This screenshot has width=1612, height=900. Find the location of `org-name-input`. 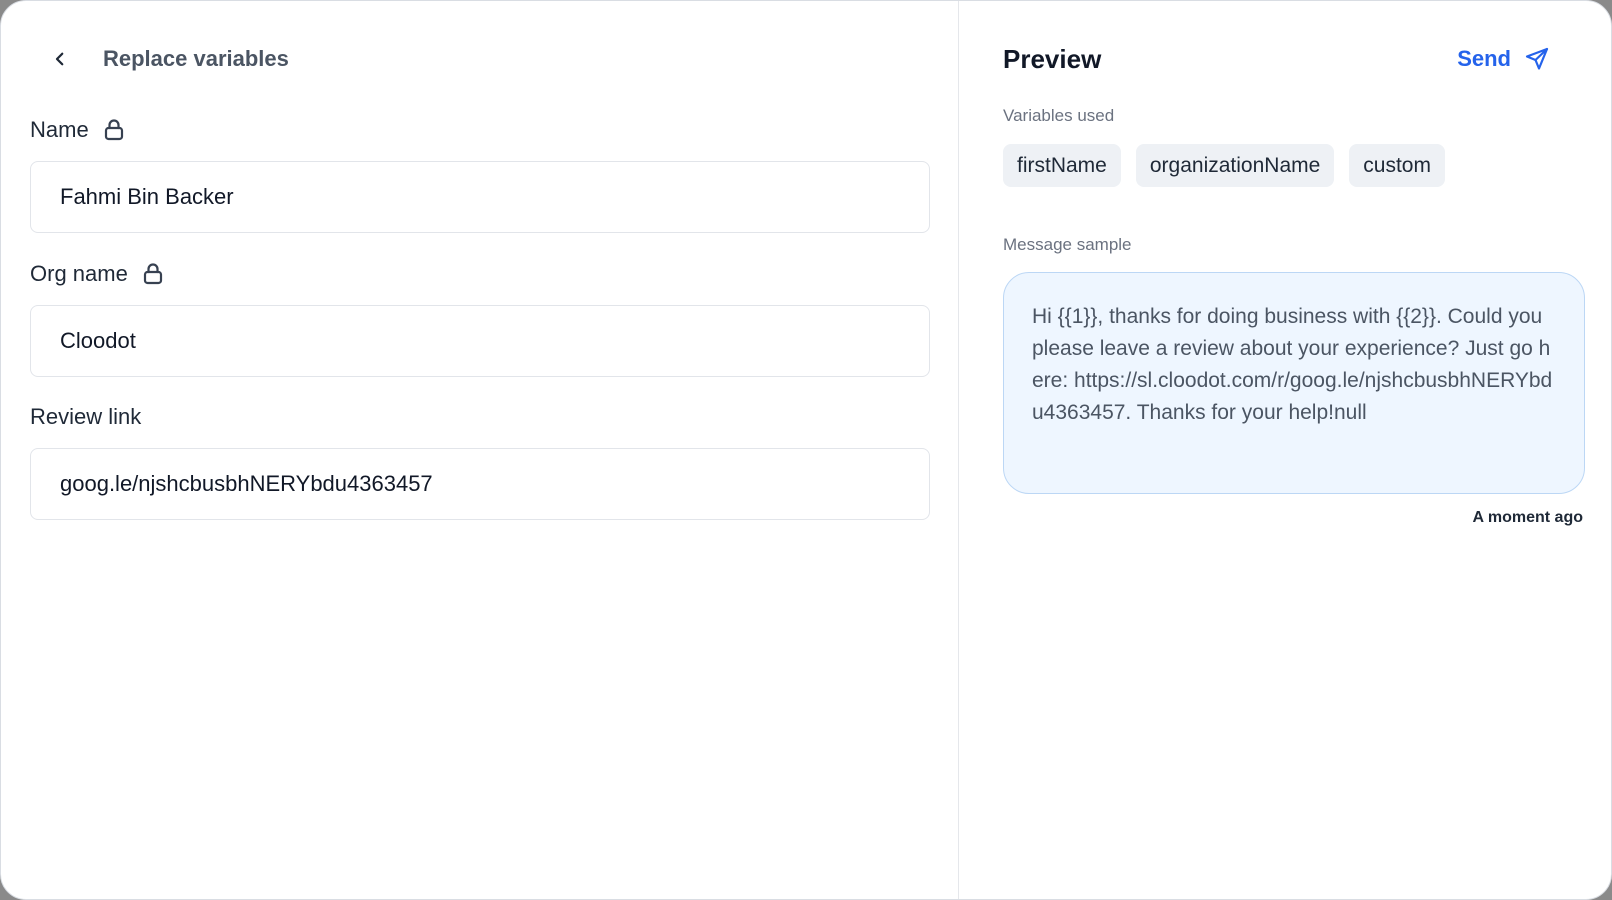

org-name-input is located at coordinates (480, 341).